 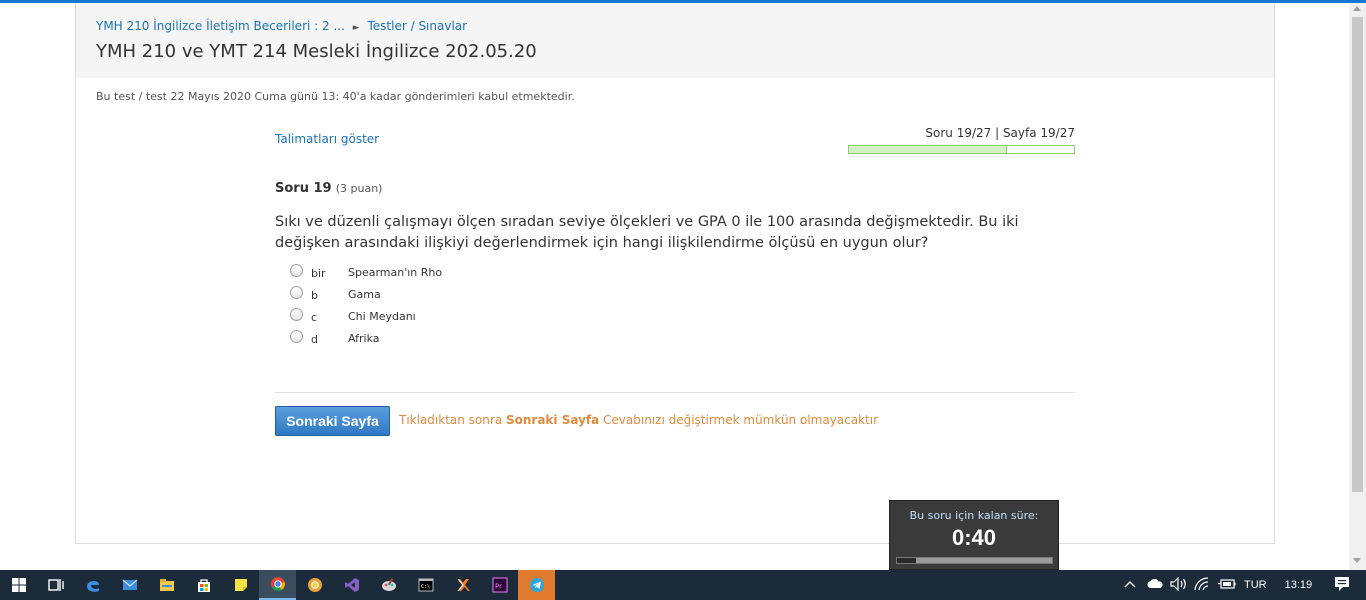 I want to click on divider, so click(x=675, y=392).